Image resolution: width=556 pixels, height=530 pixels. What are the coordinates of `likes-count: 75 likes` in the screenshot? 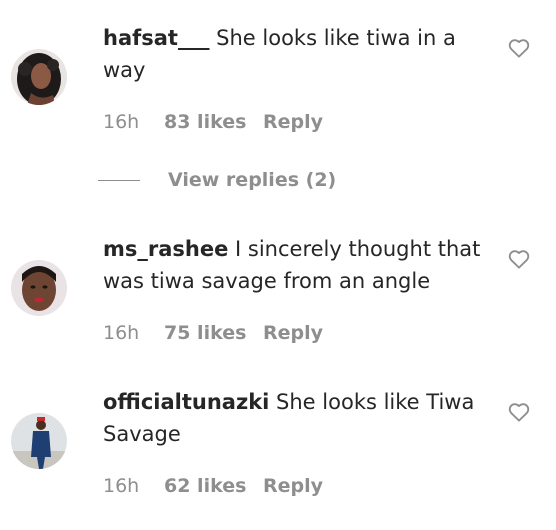 It's located at (213, 333).